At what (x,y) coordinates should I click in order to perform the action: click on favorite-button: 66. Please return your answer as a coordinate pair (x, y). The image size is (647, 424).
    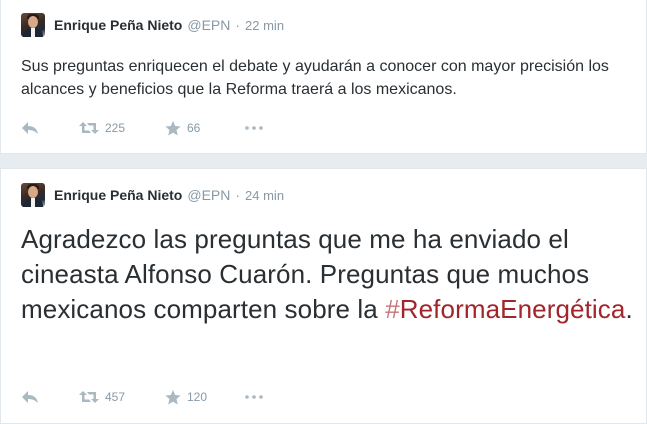
    Looking at the image, I should click on (205, 128).